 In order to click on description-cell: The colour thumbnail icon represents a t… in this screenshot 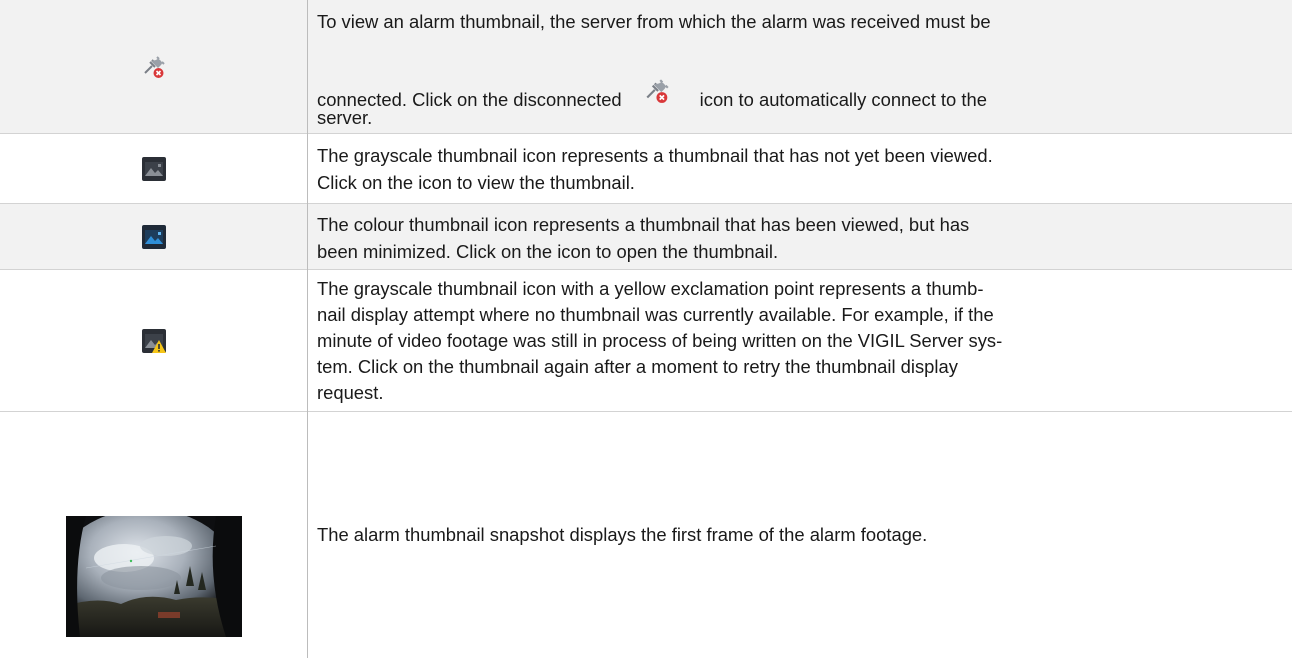, I will do `click(797, 236)`.